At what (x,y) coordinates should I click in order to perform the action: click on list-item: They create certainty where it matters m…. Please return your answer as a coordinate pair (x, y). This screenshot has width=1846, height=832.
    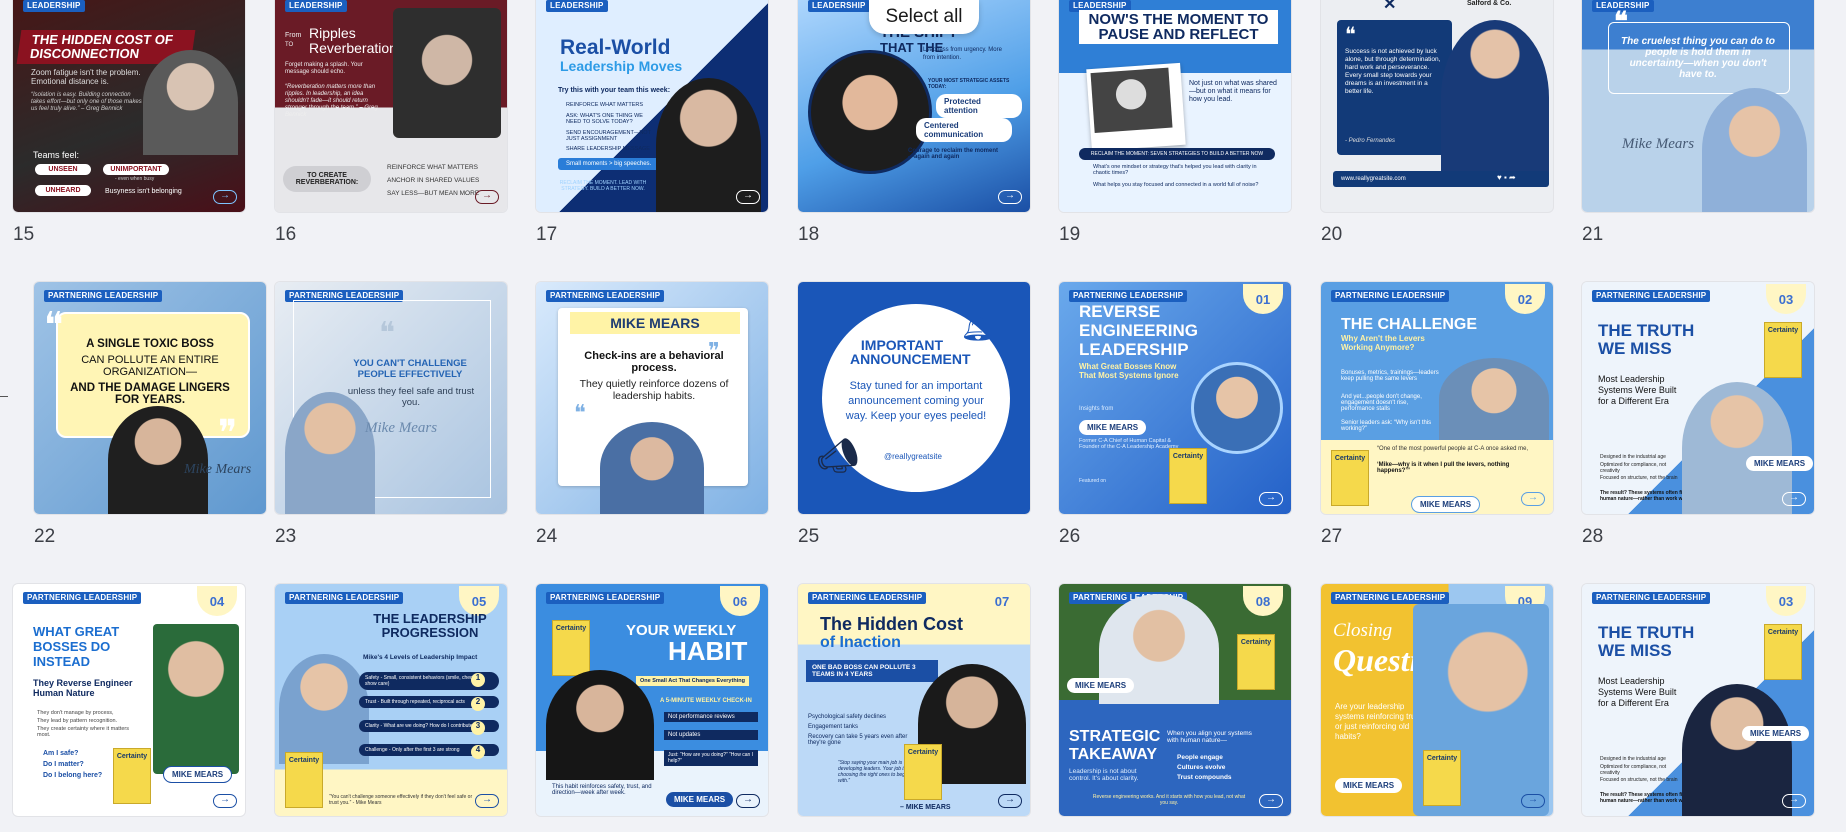
    Looking at the image, I should click on (83, 732).